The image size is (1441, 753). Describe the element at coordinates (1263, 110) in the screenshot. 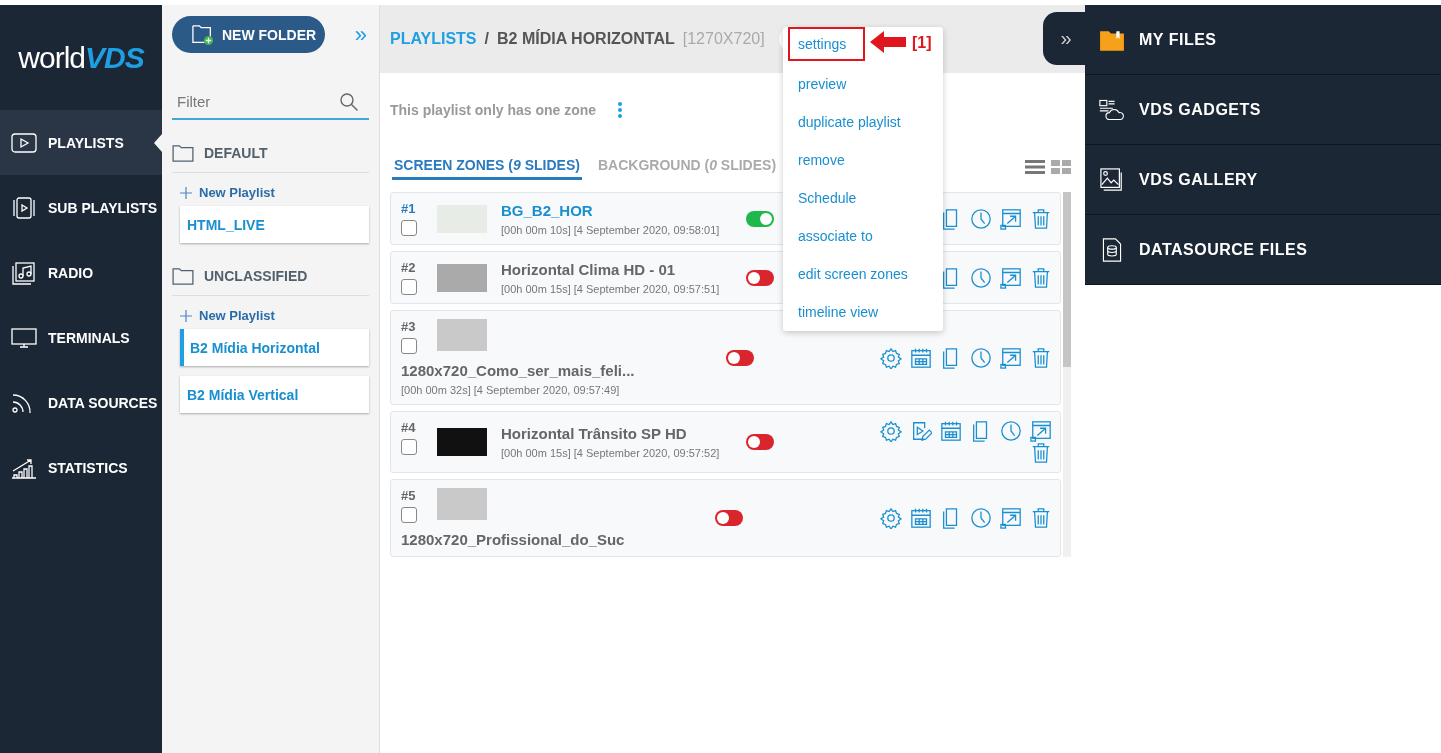

I see `panel-item: VDS GADGETS` at that location.